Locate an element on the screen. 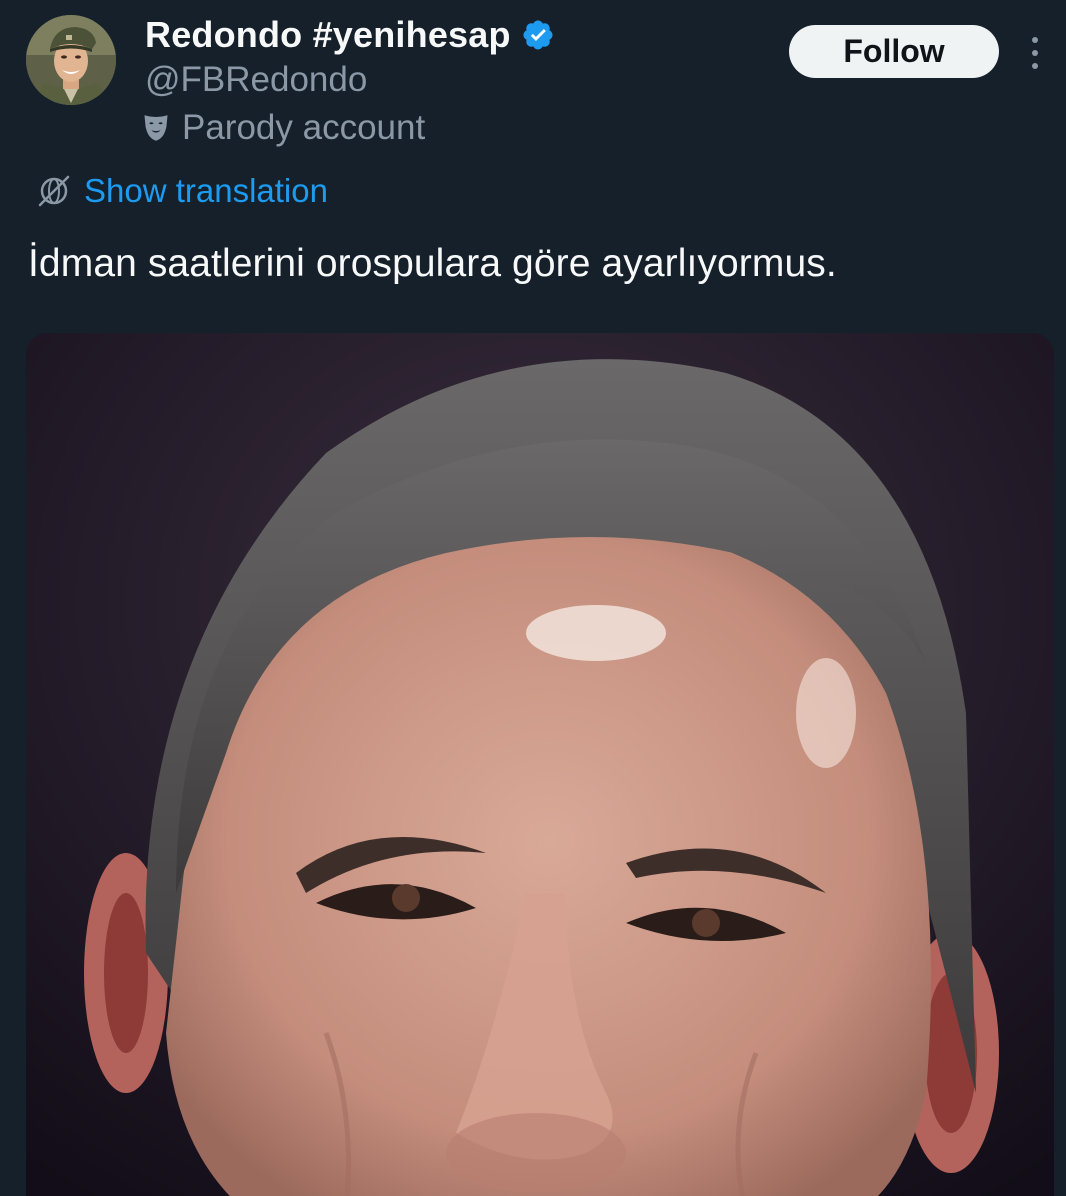 Image resolution: width=1066 pixels, height=1196 pixels. show-translation-label: Show translation is located at coordinates (206, 191).